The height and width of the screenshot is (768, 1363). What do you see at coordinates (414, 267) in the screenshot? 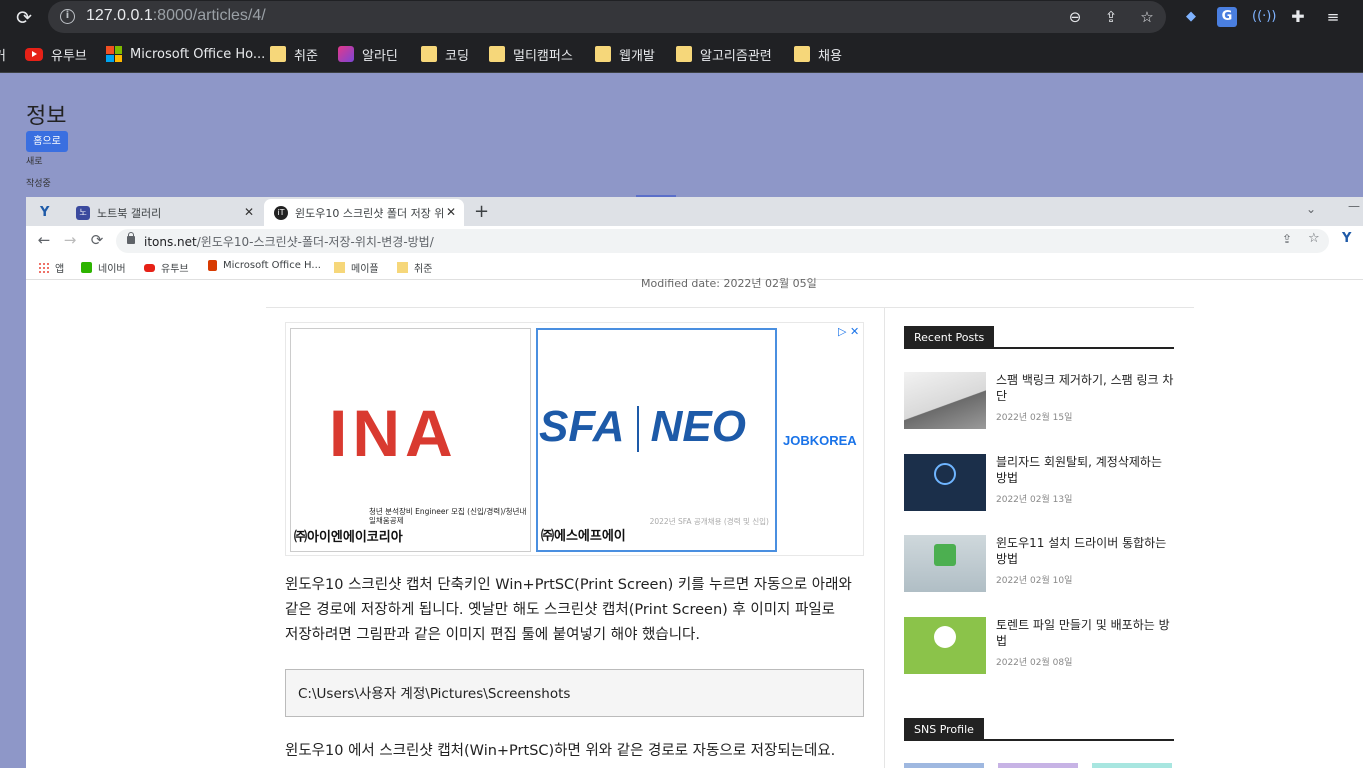
I see `bookmark-folder-chwijun-inner: 취준` at bounding box center [414, 267].